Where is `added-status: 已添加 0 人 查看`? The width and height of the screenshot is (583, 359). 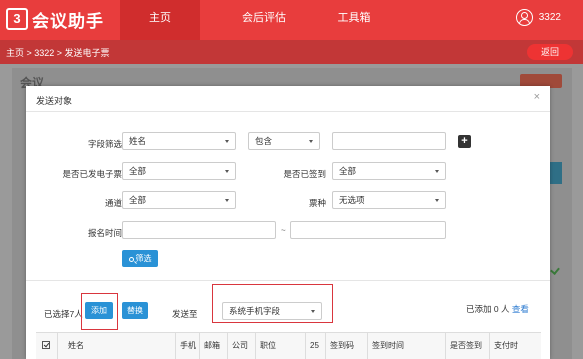 added-status: 已添加 0 人 查看 is located at coordinates (497, 309).